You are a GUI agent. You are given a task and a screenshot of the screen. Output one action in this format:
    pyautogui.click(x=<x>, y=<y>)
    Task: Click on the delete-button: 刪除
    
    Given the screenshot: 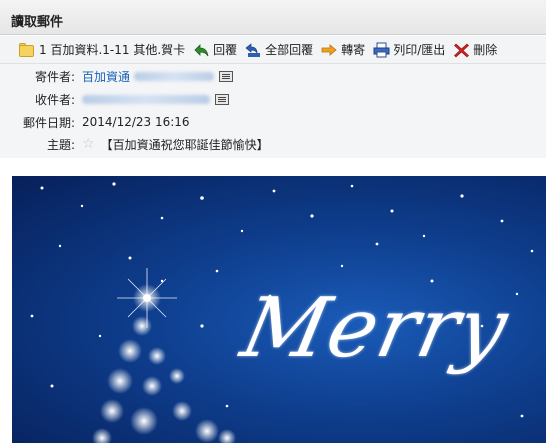 What is the action you would take?
    pyautogui.click(x=475, y=49)
    